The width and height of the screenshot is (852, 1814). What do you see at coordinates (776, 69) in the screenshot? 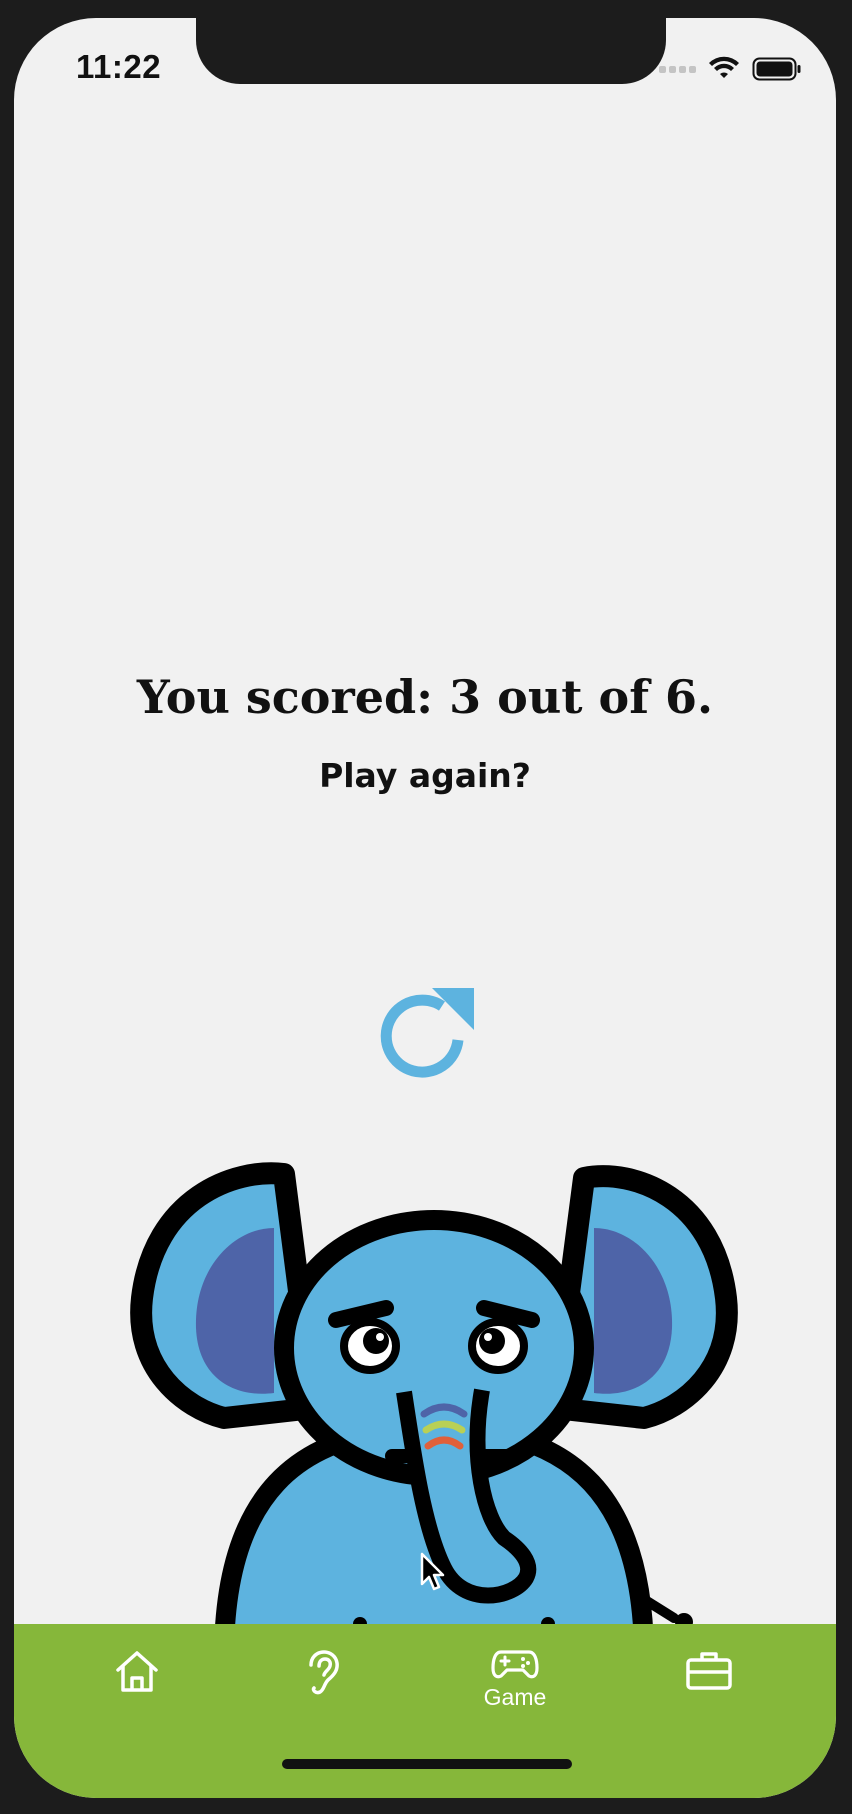
I see `battery-icon` at bounding box center [776, 69].